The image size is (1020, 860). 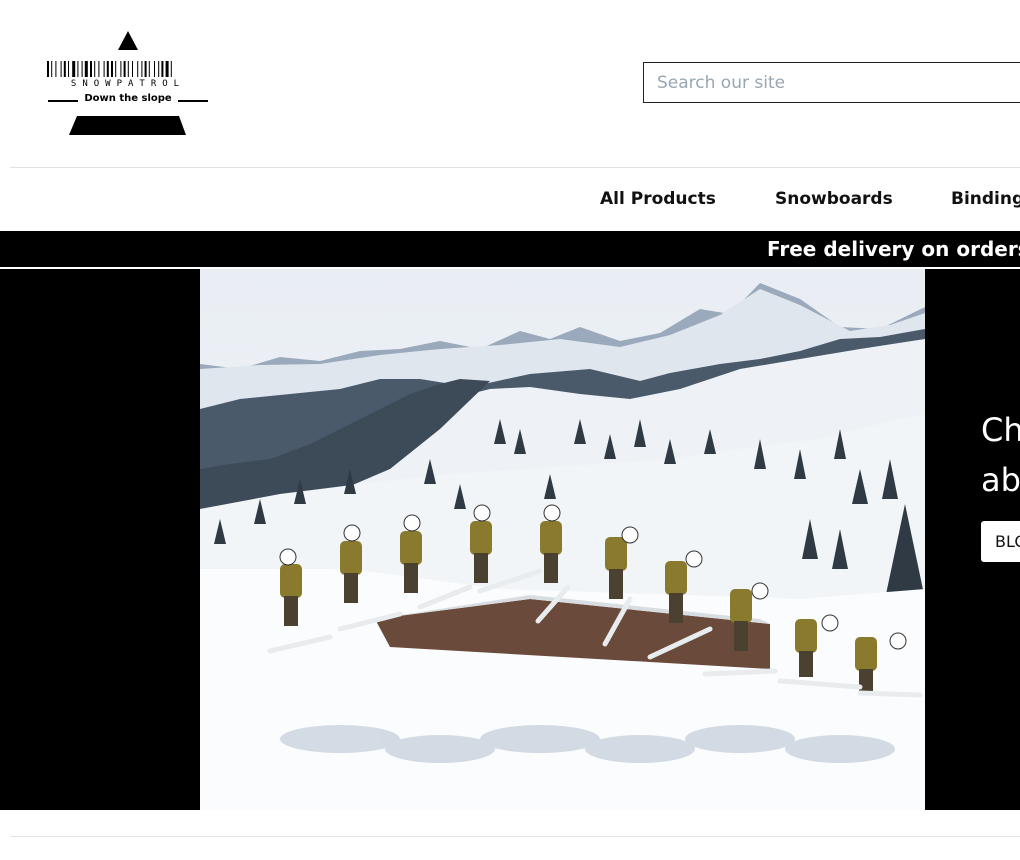 What do you see at coordinates (658, 199) in the screenshot?
I see `nav-item-all-products: All Products` at bounding box center [658, 199].